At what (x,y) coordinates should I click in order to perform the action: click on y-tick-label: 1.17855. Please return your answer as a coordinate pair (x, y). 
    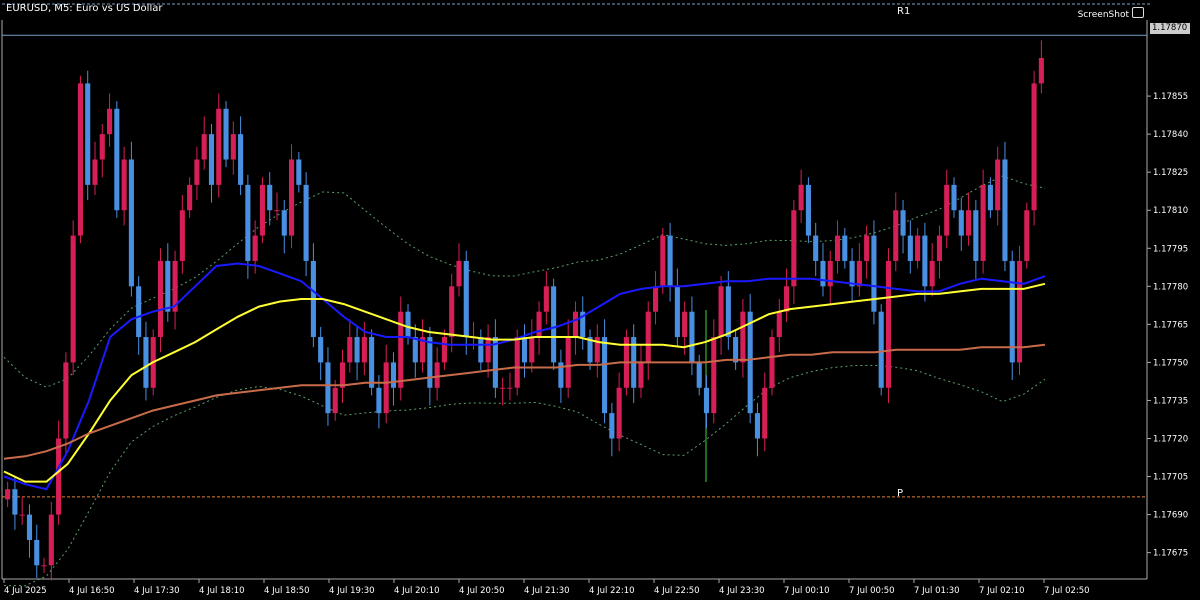
    Looking at the image, I should click on (1170, 97).